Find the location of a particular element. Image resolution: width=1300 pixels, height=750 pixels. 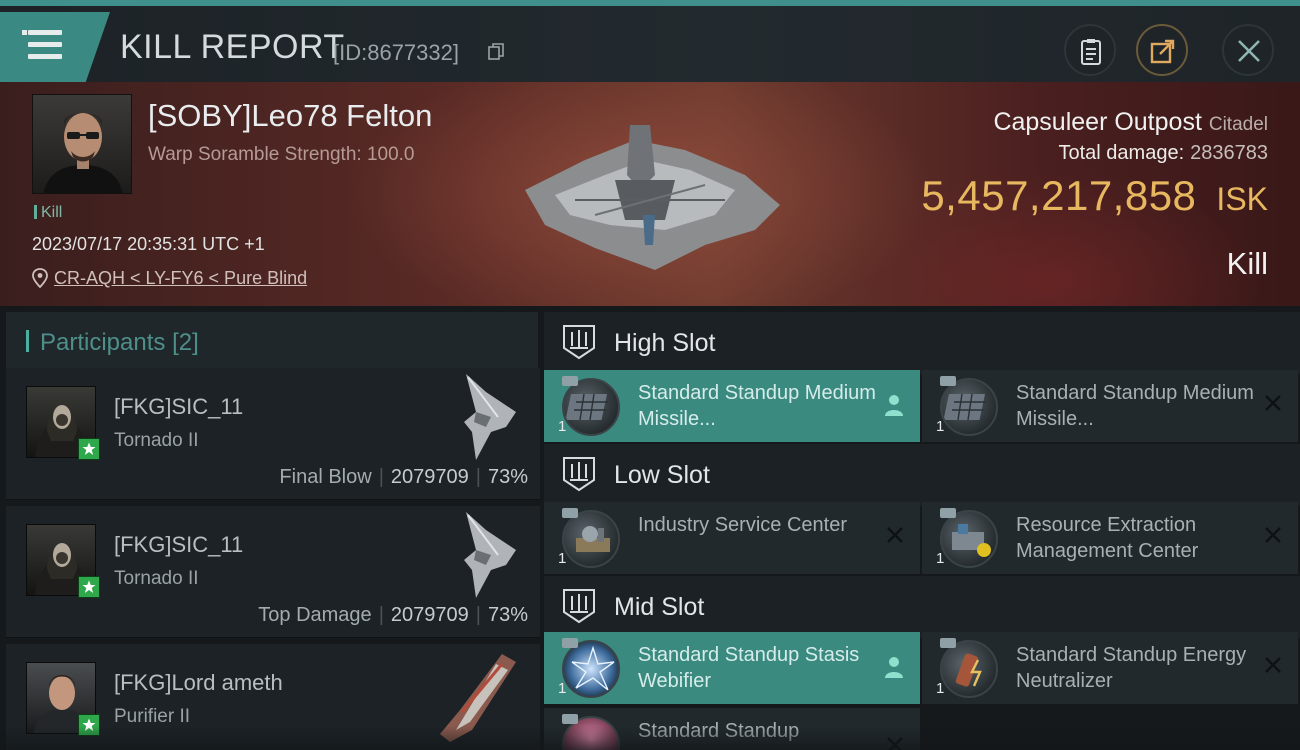

participants-header: Participants [2] is located at coordinates (272, 340).